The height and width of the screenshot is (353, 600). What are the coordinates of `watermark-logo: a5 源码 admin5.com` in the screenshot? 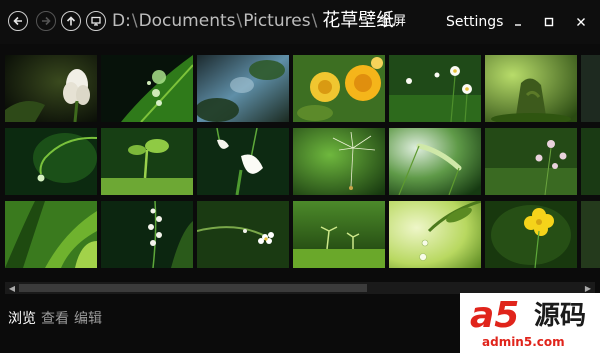 It's located at (530, 323).